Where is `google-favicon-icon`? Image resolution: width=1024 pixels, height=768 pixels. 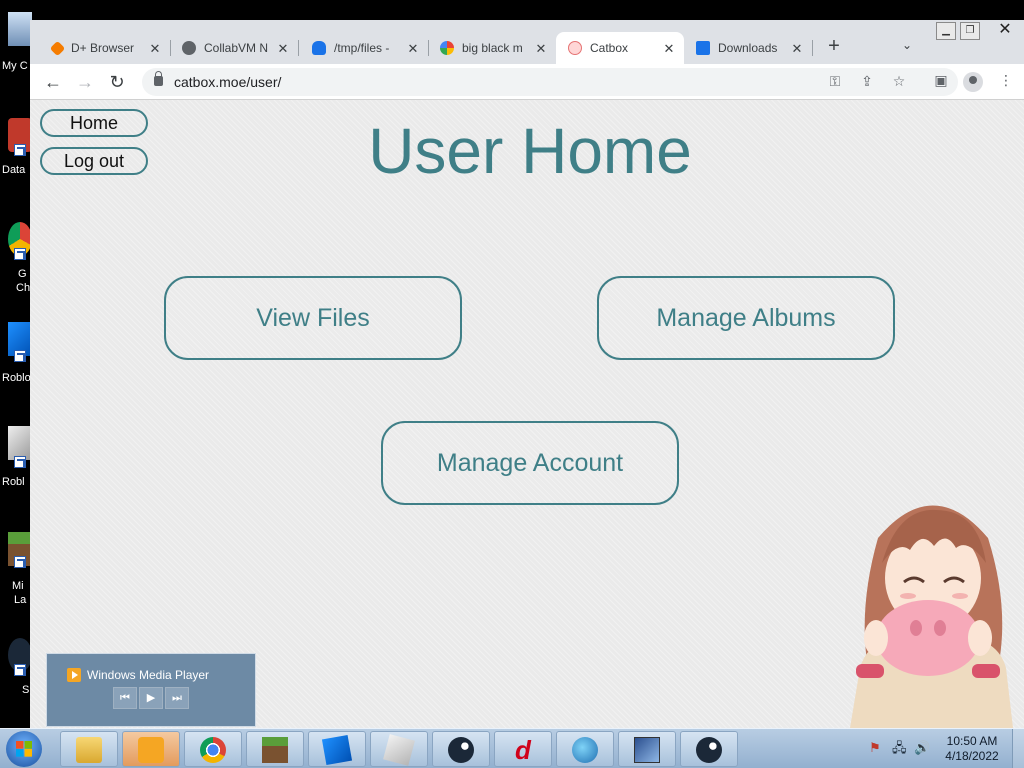
google-favicon-icon is located at coordinates (447, 48).